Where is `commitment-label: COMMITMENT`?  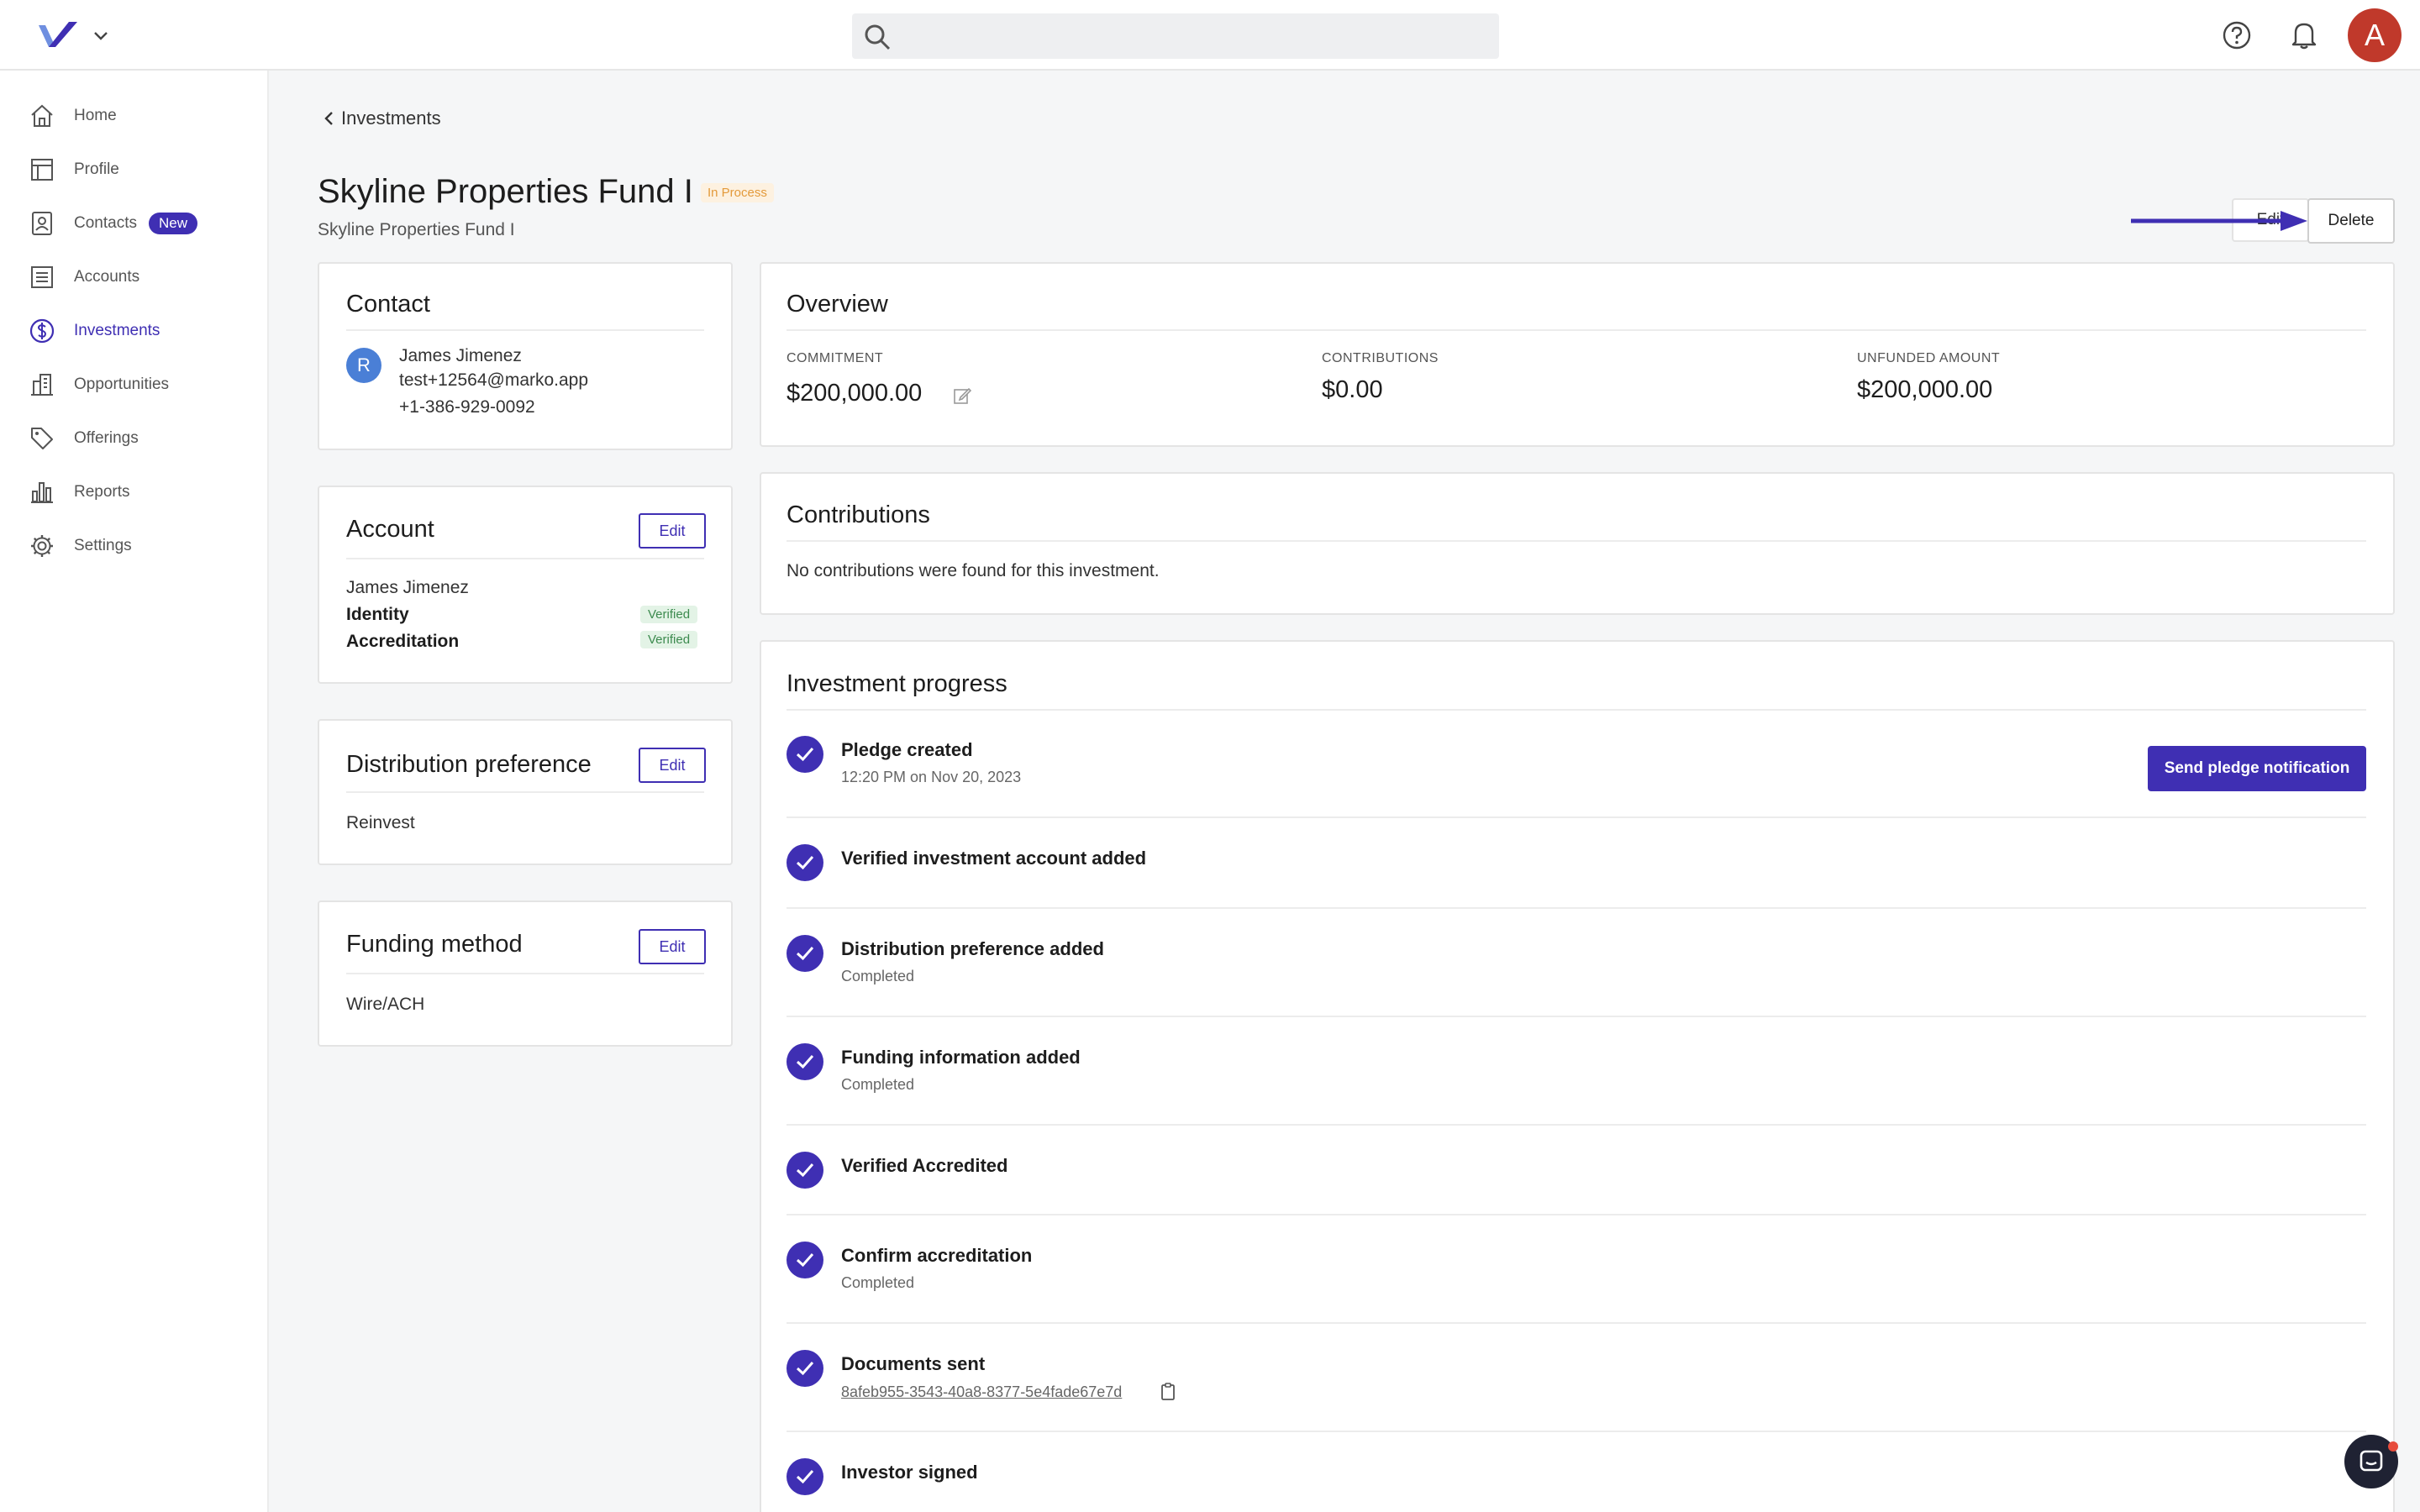
commitment-label: COMMITMENT is located at coordinates (835, 358).